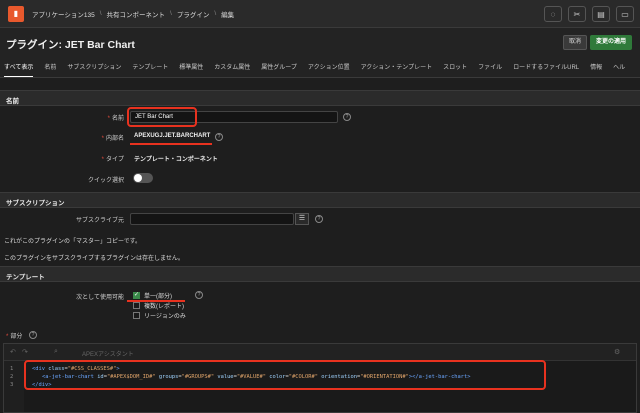 The width and height of the screenshot is (640, 413). I want to click on tab-show-all: すべて表示, so click(19, 67).